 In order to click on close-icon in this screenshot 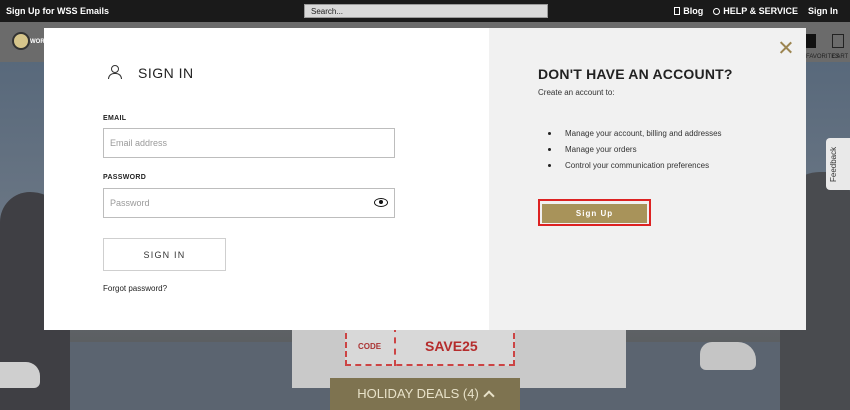, I will do `click(785, 47)`.